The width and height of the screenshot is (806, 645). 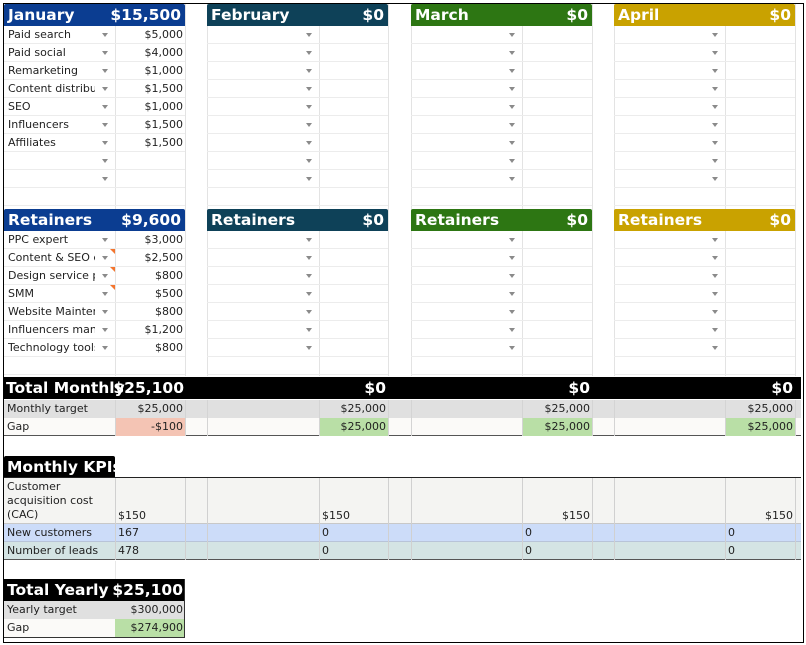 What do you see at coordinates (614, 519) in the screenshot?
I see `gridline` at bounding box center [614, 519].